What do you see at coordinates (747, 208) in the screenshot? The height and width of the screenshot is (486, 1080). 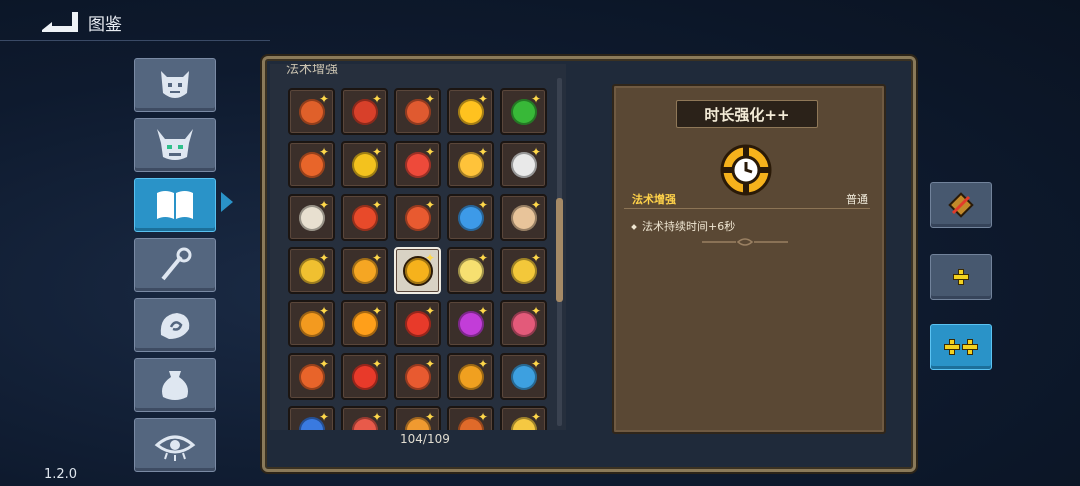 I see `detail-divider` at bounding box center [747, 208].